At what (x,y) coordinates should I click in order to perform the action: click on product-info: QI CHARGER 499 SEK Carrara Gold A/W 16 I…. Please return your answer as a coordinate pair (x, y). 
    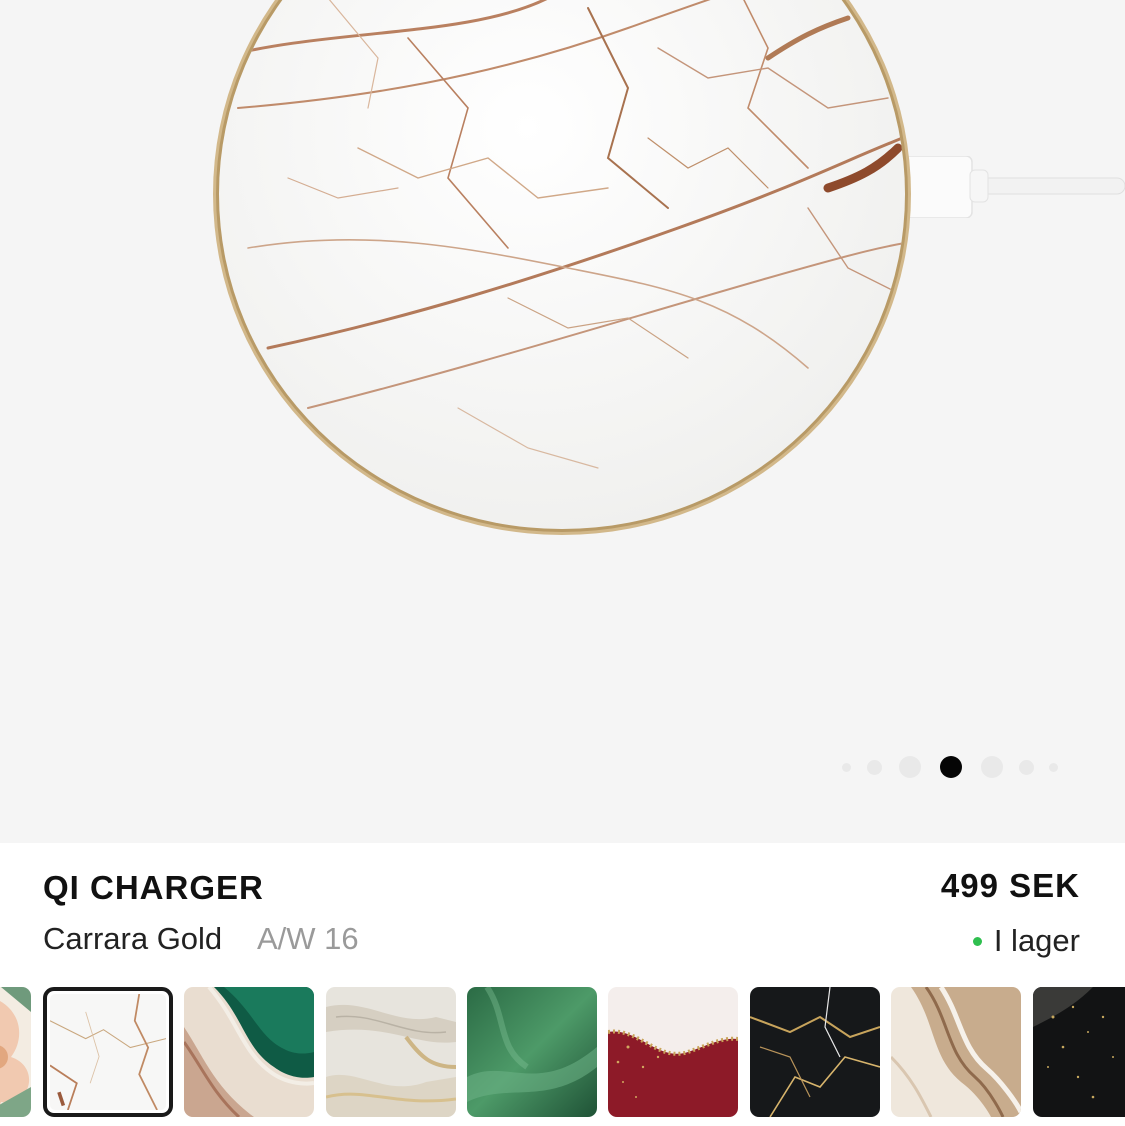
    Looking at the image, I should click on (562, 913).